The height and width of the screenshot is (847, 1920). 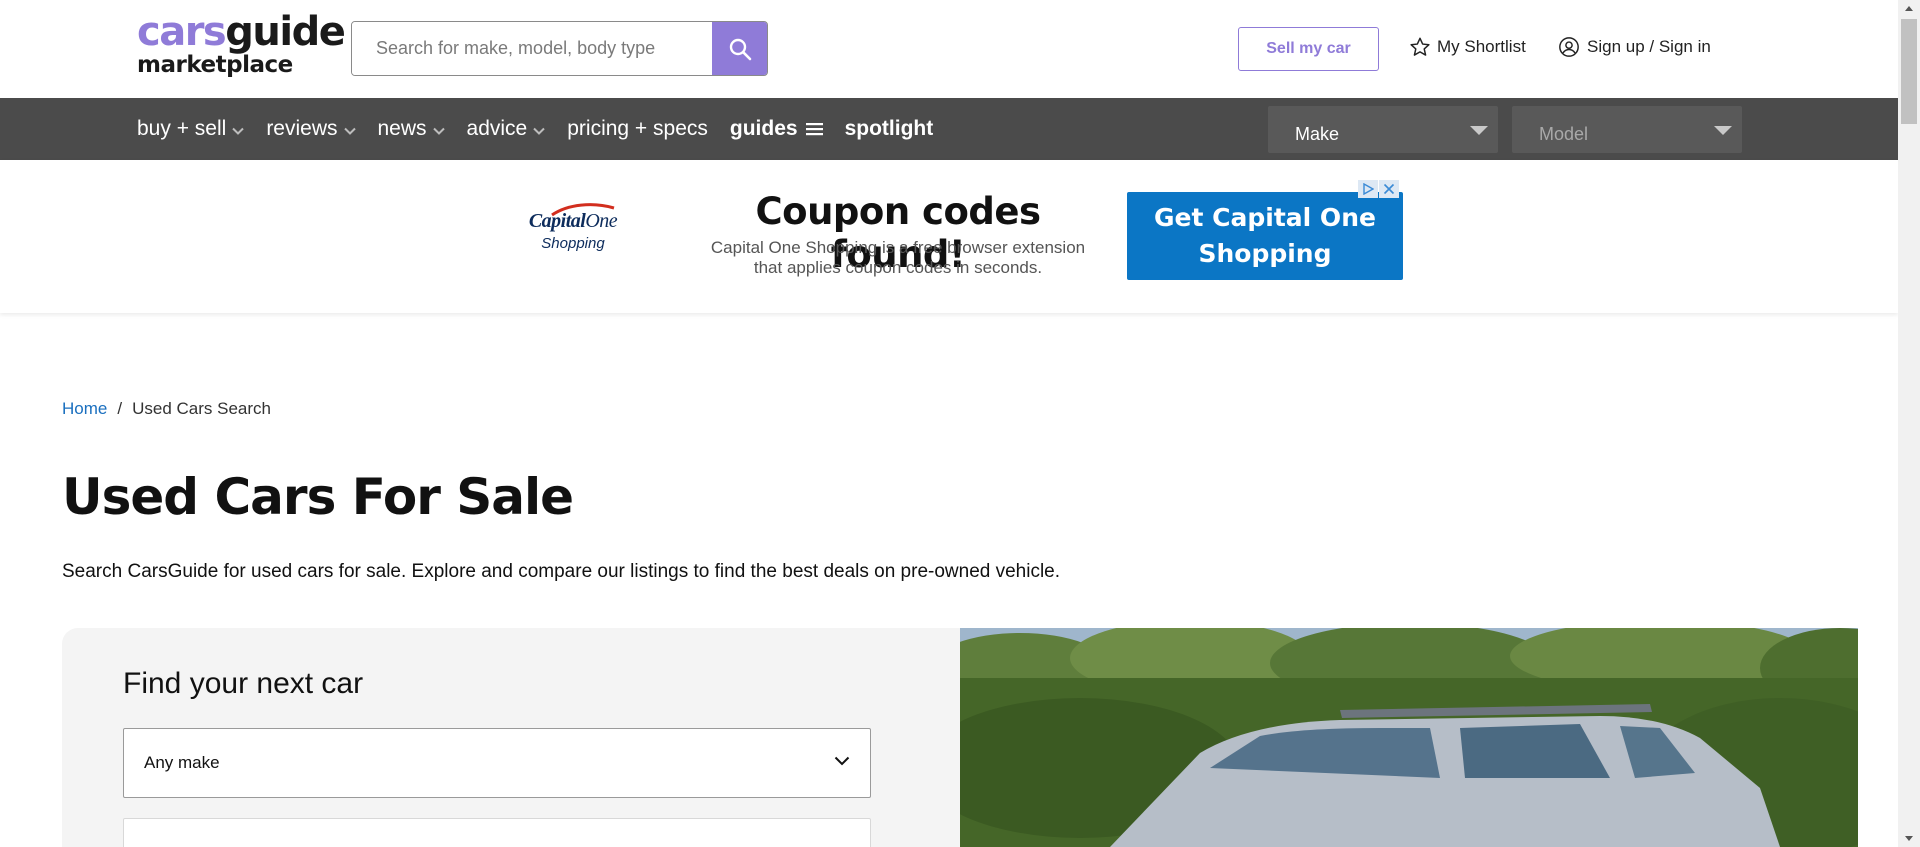 What do you see at coordinates (532, 48) in the screenshot?
I see `search-input` at bounding box center [532, 48].